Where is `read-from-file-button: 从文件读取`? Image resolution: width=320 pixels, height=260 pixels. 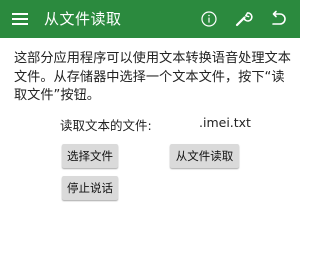 read-from-file-button: 从文件读取 is located at coordinates (204, 156).